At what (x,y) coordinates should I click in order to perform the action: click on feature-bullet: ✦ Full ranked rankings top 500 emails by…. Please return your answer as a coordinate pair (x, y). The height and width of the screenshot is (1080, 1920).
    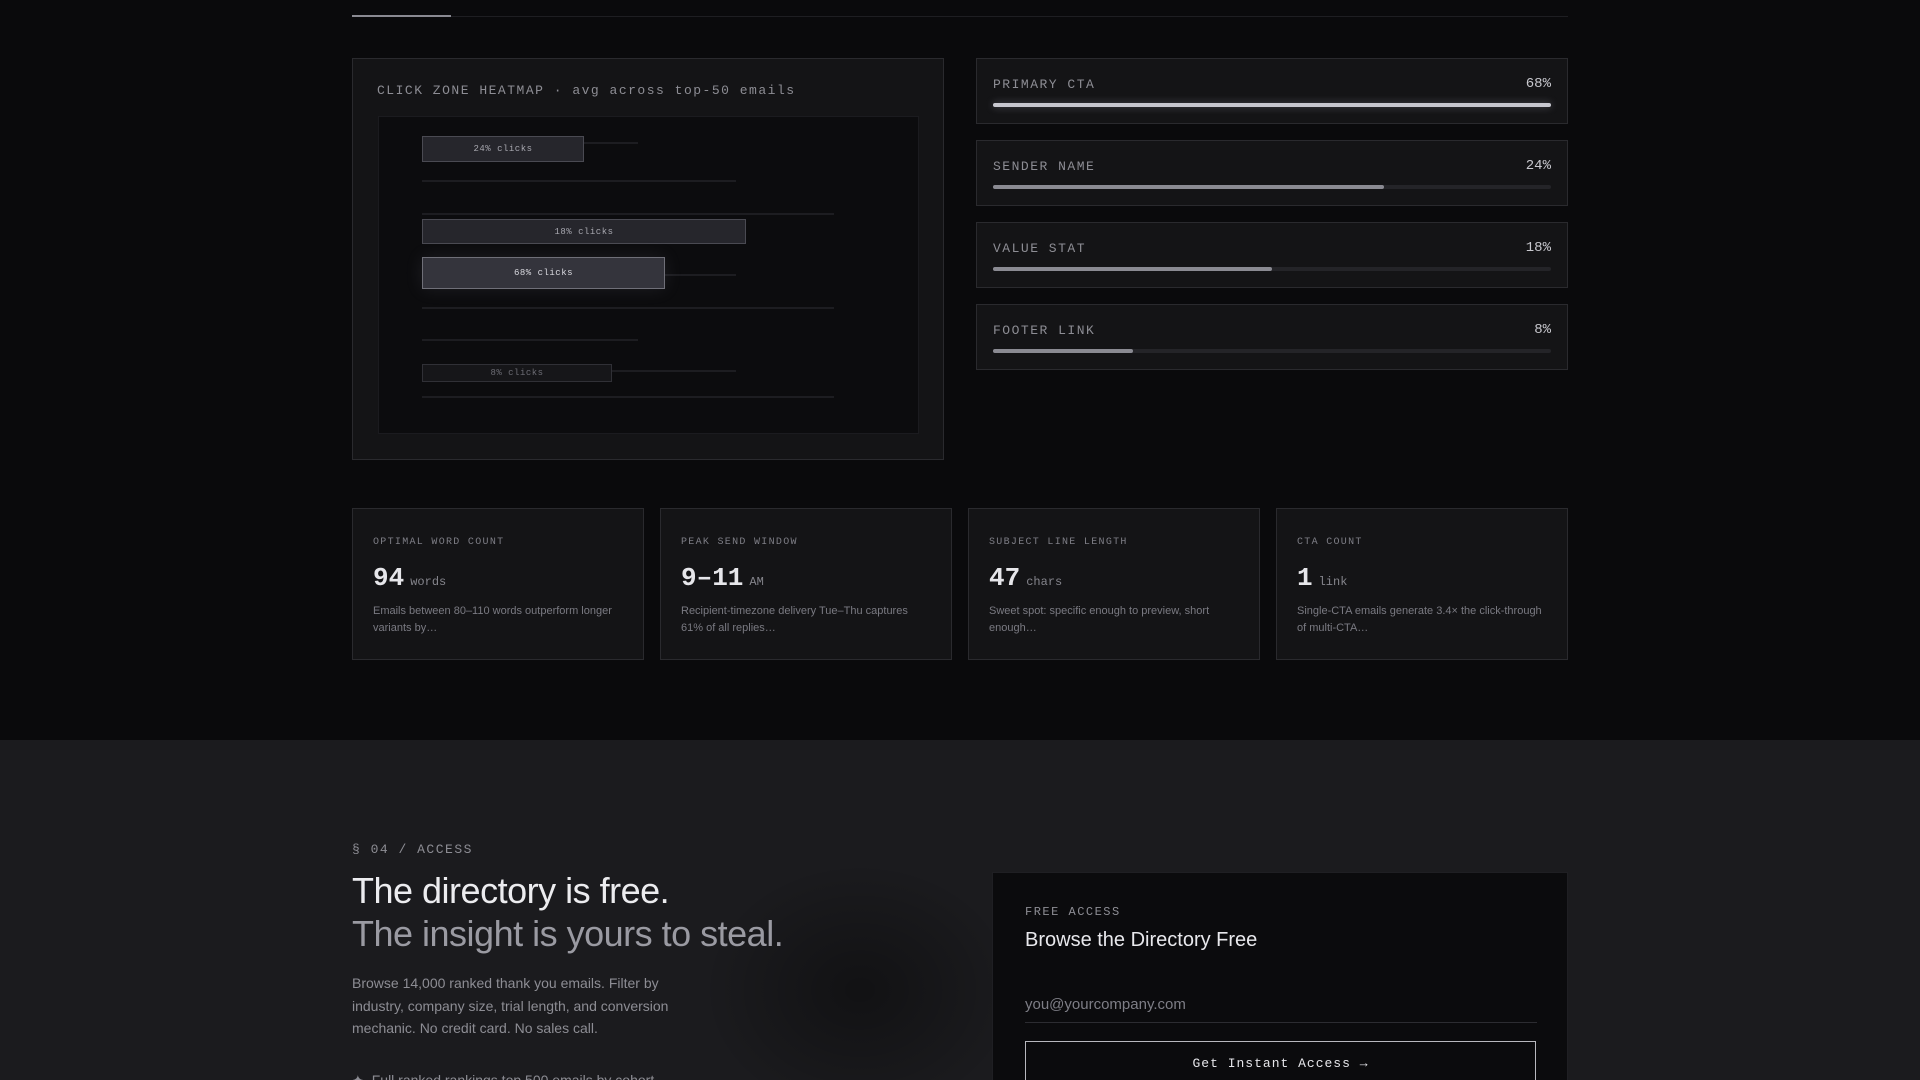
    Looking at the image, I should click on (503, 1076).